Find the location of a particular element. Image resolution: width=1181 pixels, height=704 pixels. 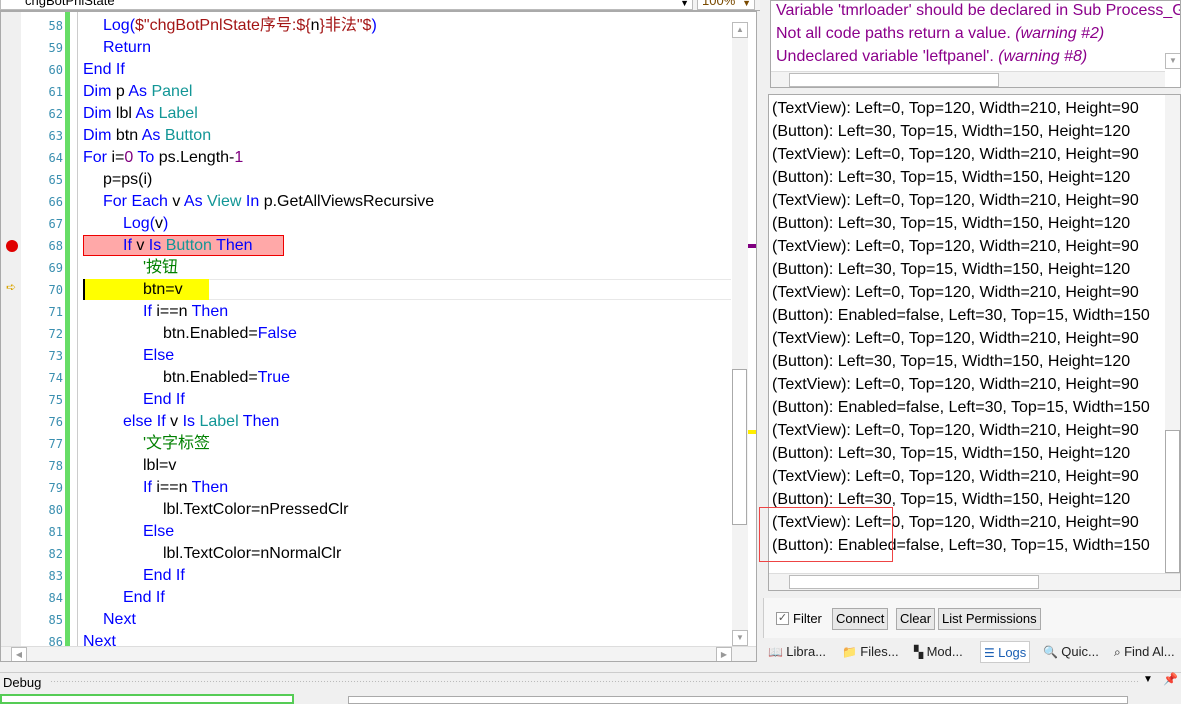

code-line: lbl=v is located at coordinates (159, 466).